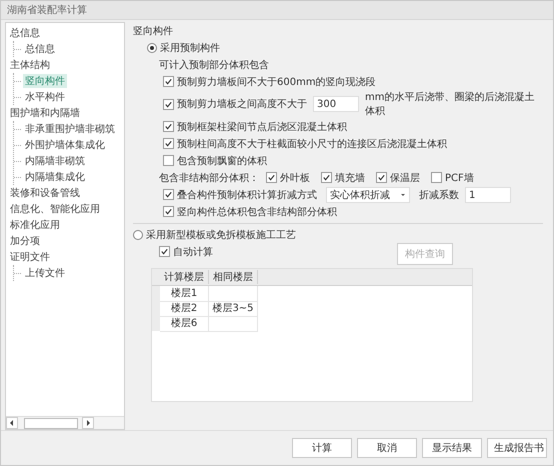 The height and width of the screenshot is (466, 554). Describe the element at coordinates (322, 448) in the screenshot. I see `footer-button: 计算` at that location.